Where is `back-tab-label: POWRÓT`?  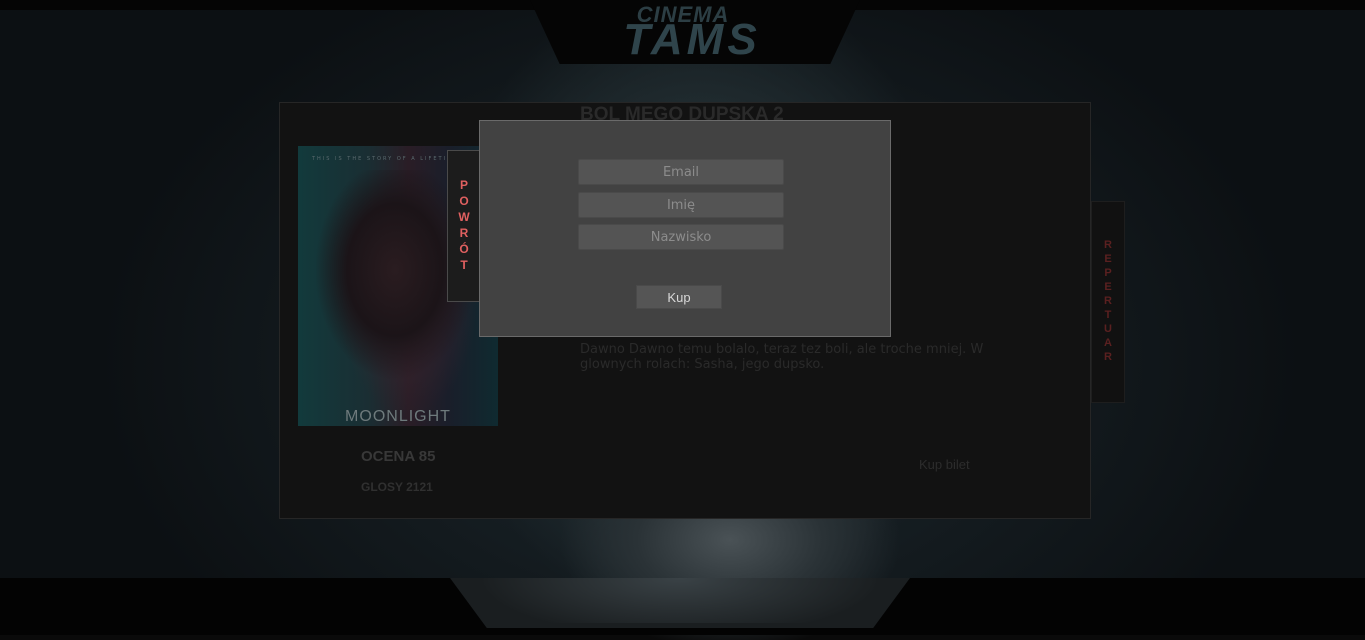 back-tab-label: POWRÓT is located at coordinates (464, 226).